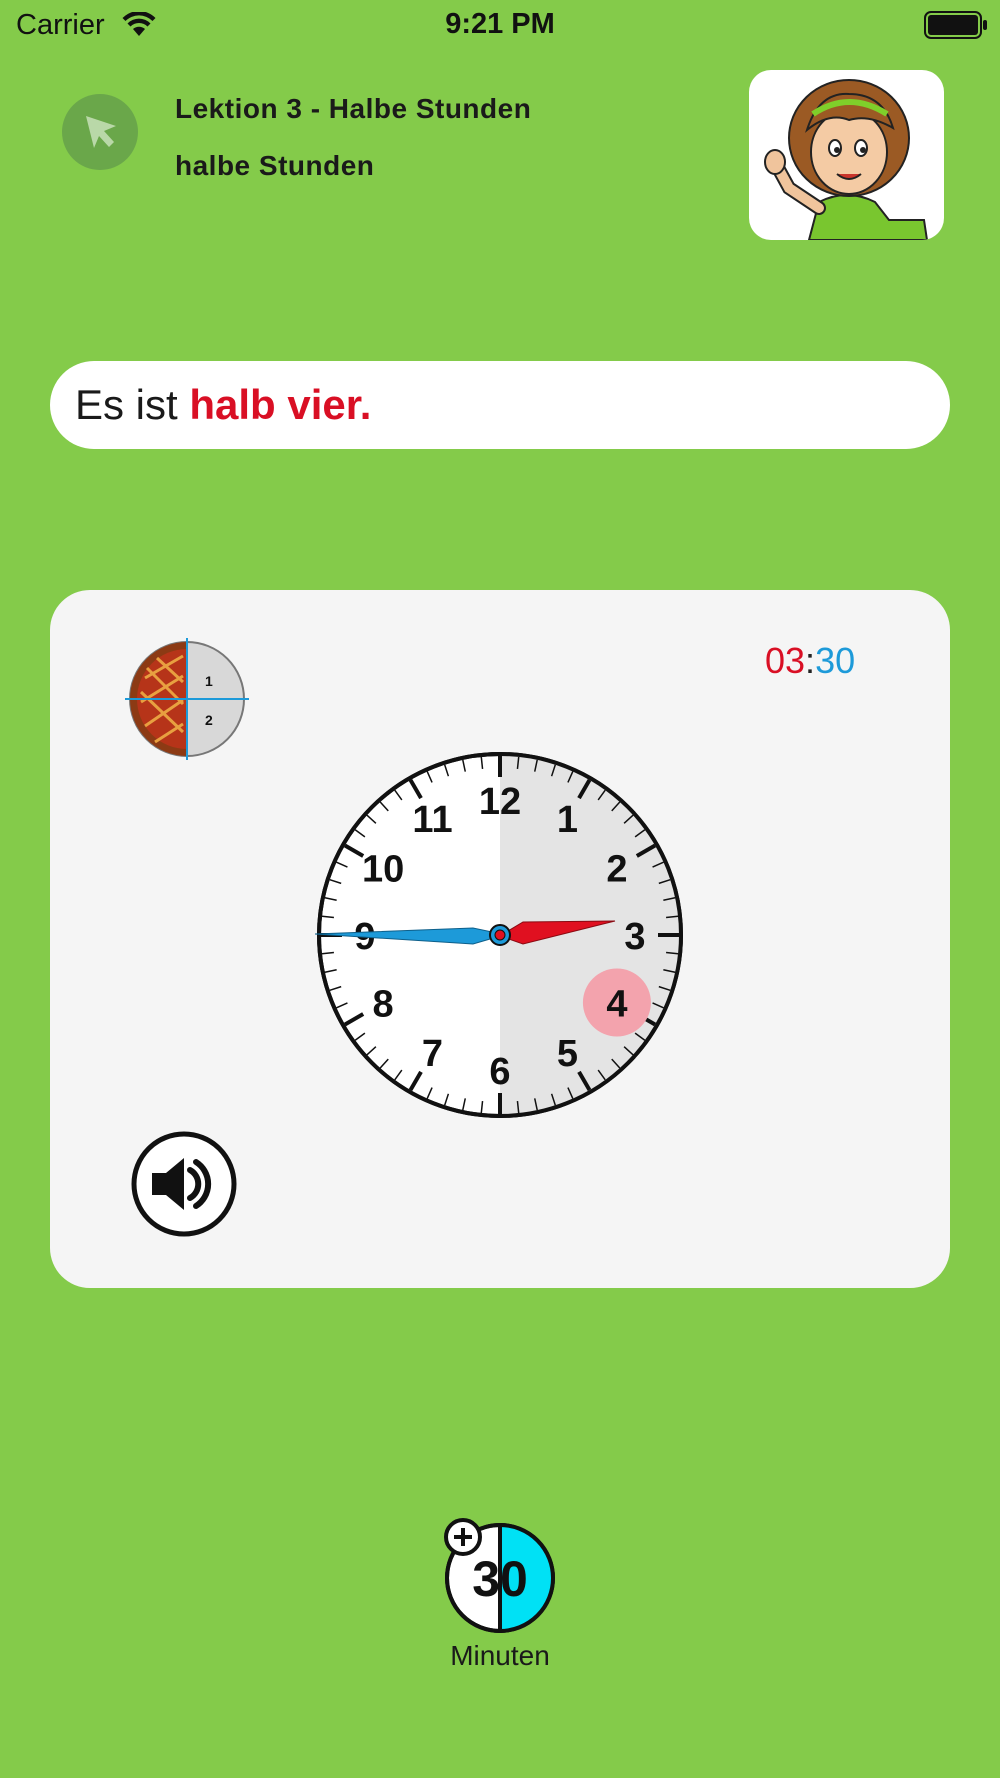  I want to click on lesson-subtitle: halbe Stunden, so click(275, 165).